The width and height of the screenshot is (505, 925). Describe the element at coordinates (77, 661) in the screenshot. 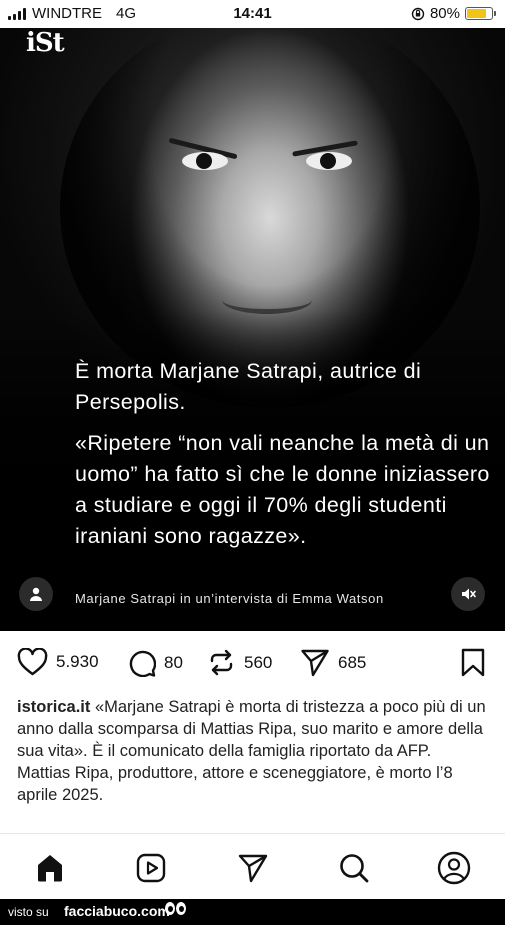

I see `like-count: 5.930` at that location.